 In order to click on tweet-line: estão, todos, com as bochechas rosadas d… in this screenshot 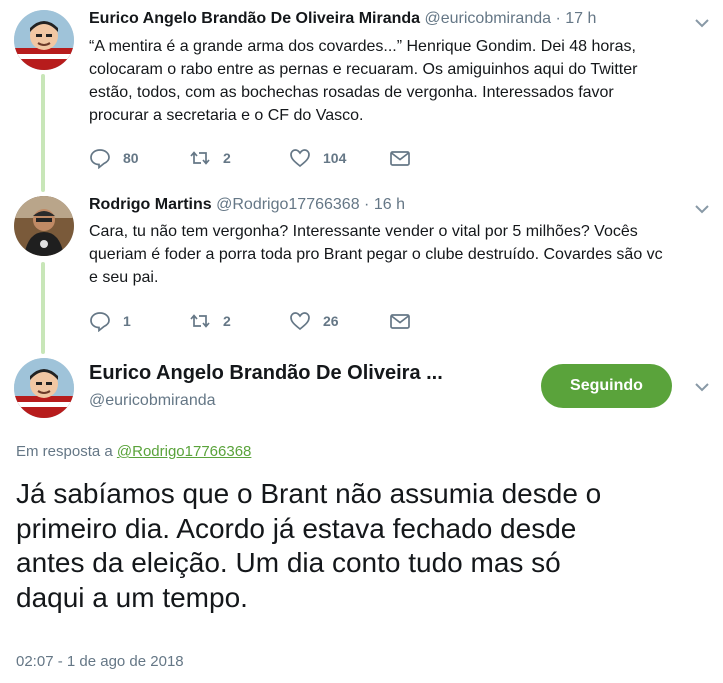, I will do `click(351, 92)`.